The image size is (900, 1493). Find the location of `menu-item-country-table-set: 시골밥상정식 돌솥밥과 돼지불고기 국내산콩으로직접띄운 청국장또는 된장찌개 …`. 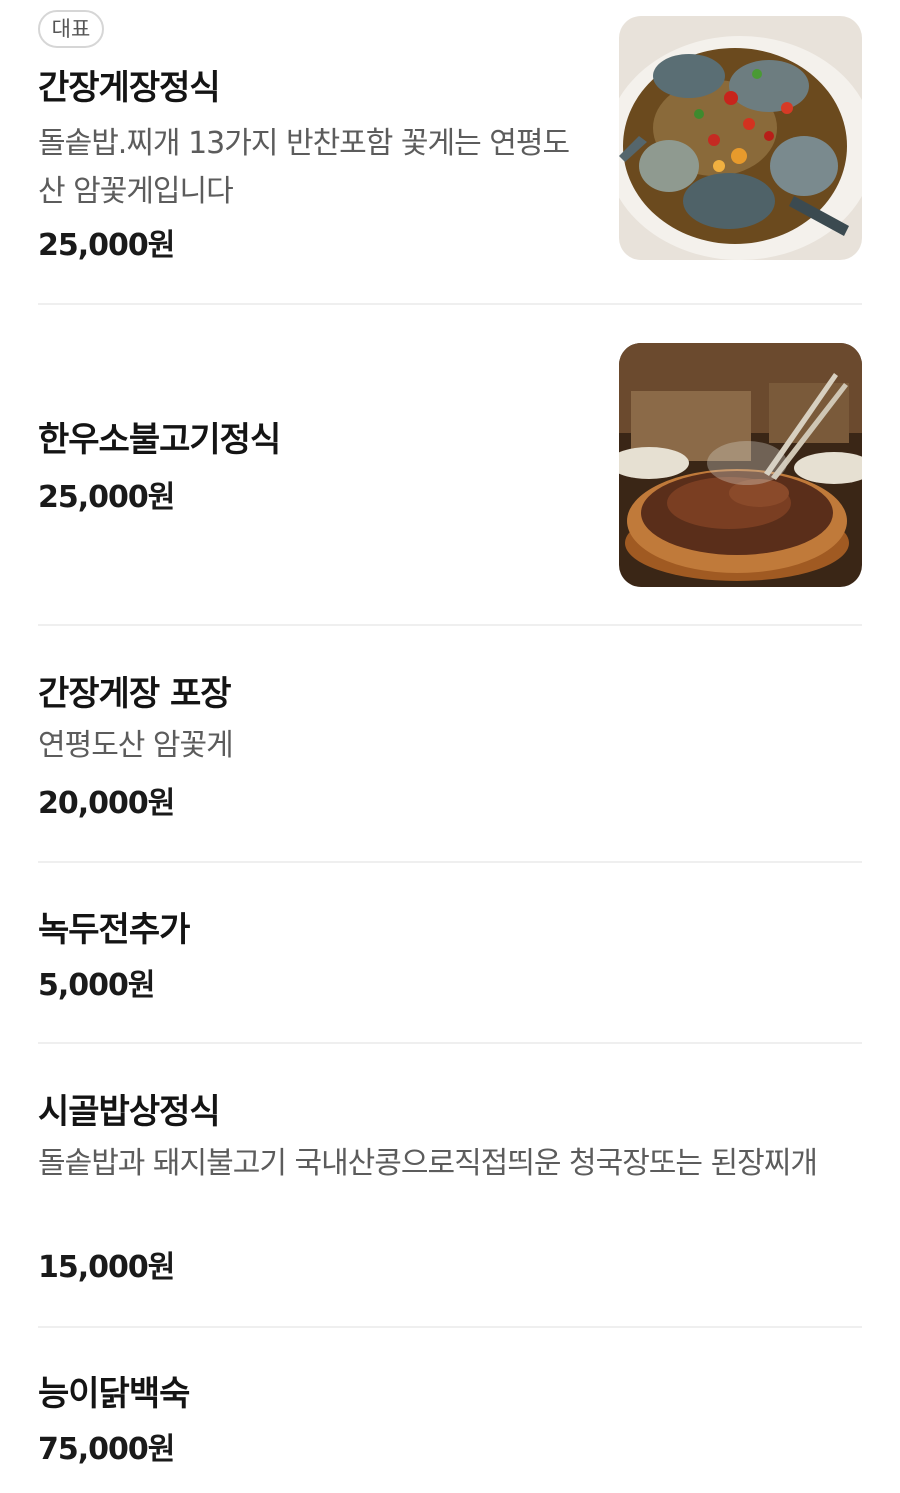

menu-item-country-table-set: 시골밥상정식 돌솥밥과 돼지불고기 국내산콩으로직접띄운 청국장또는 된장찌개 … is located at coordinates (450, 1190).